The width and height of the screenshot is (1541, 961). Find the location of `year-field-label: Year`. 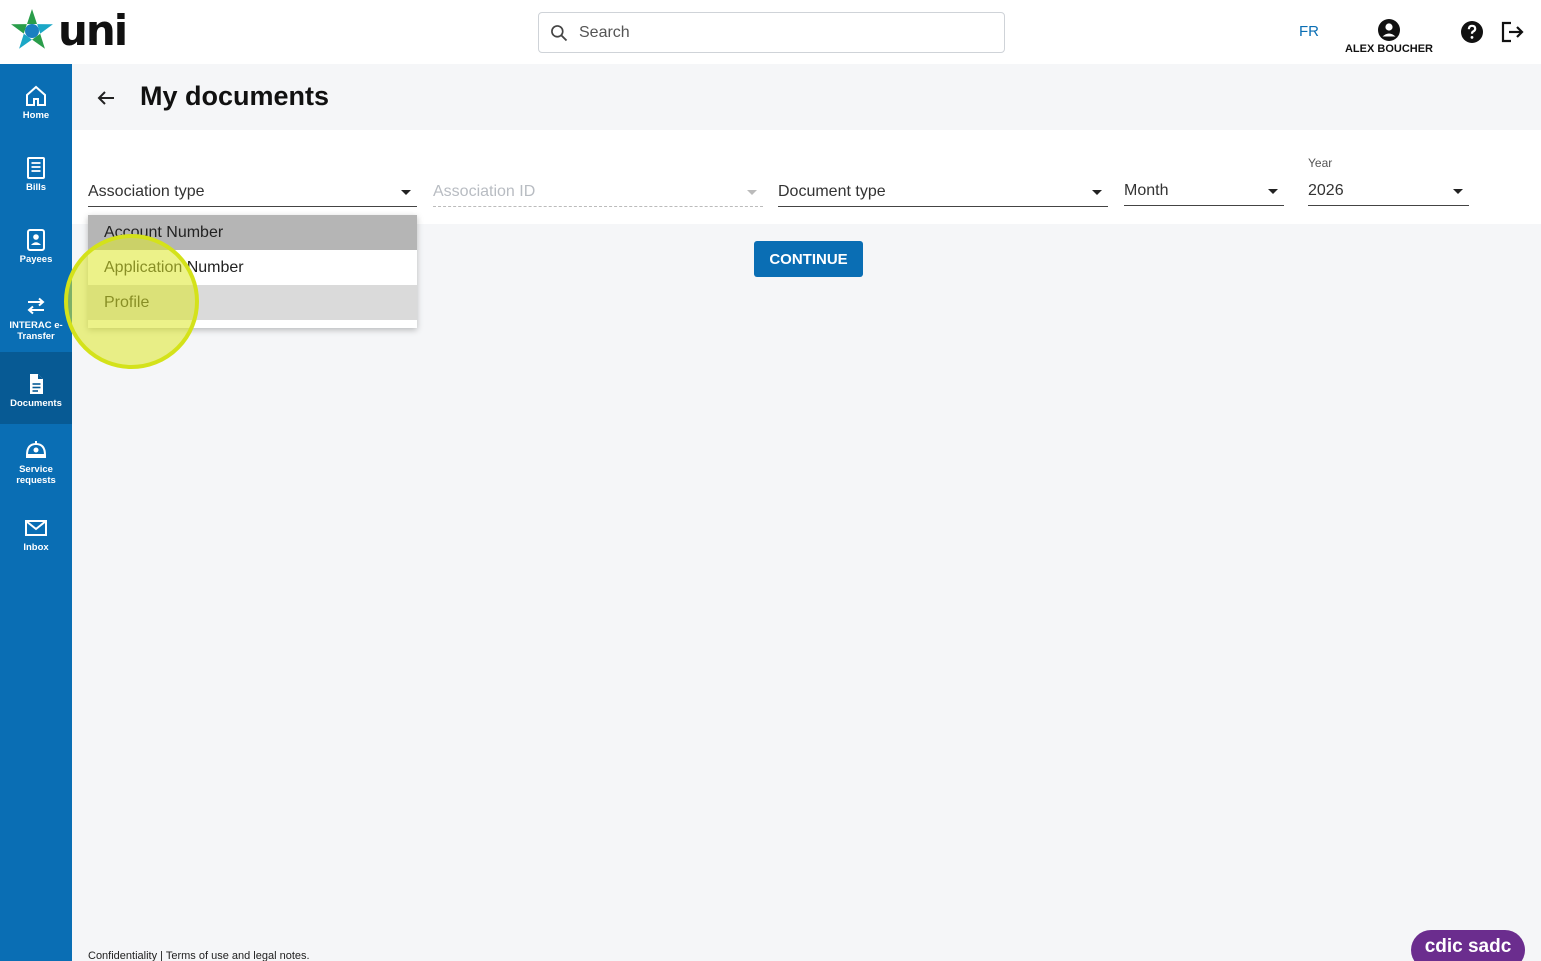

year-field-label: Year is located at coordinates (1320, 163).